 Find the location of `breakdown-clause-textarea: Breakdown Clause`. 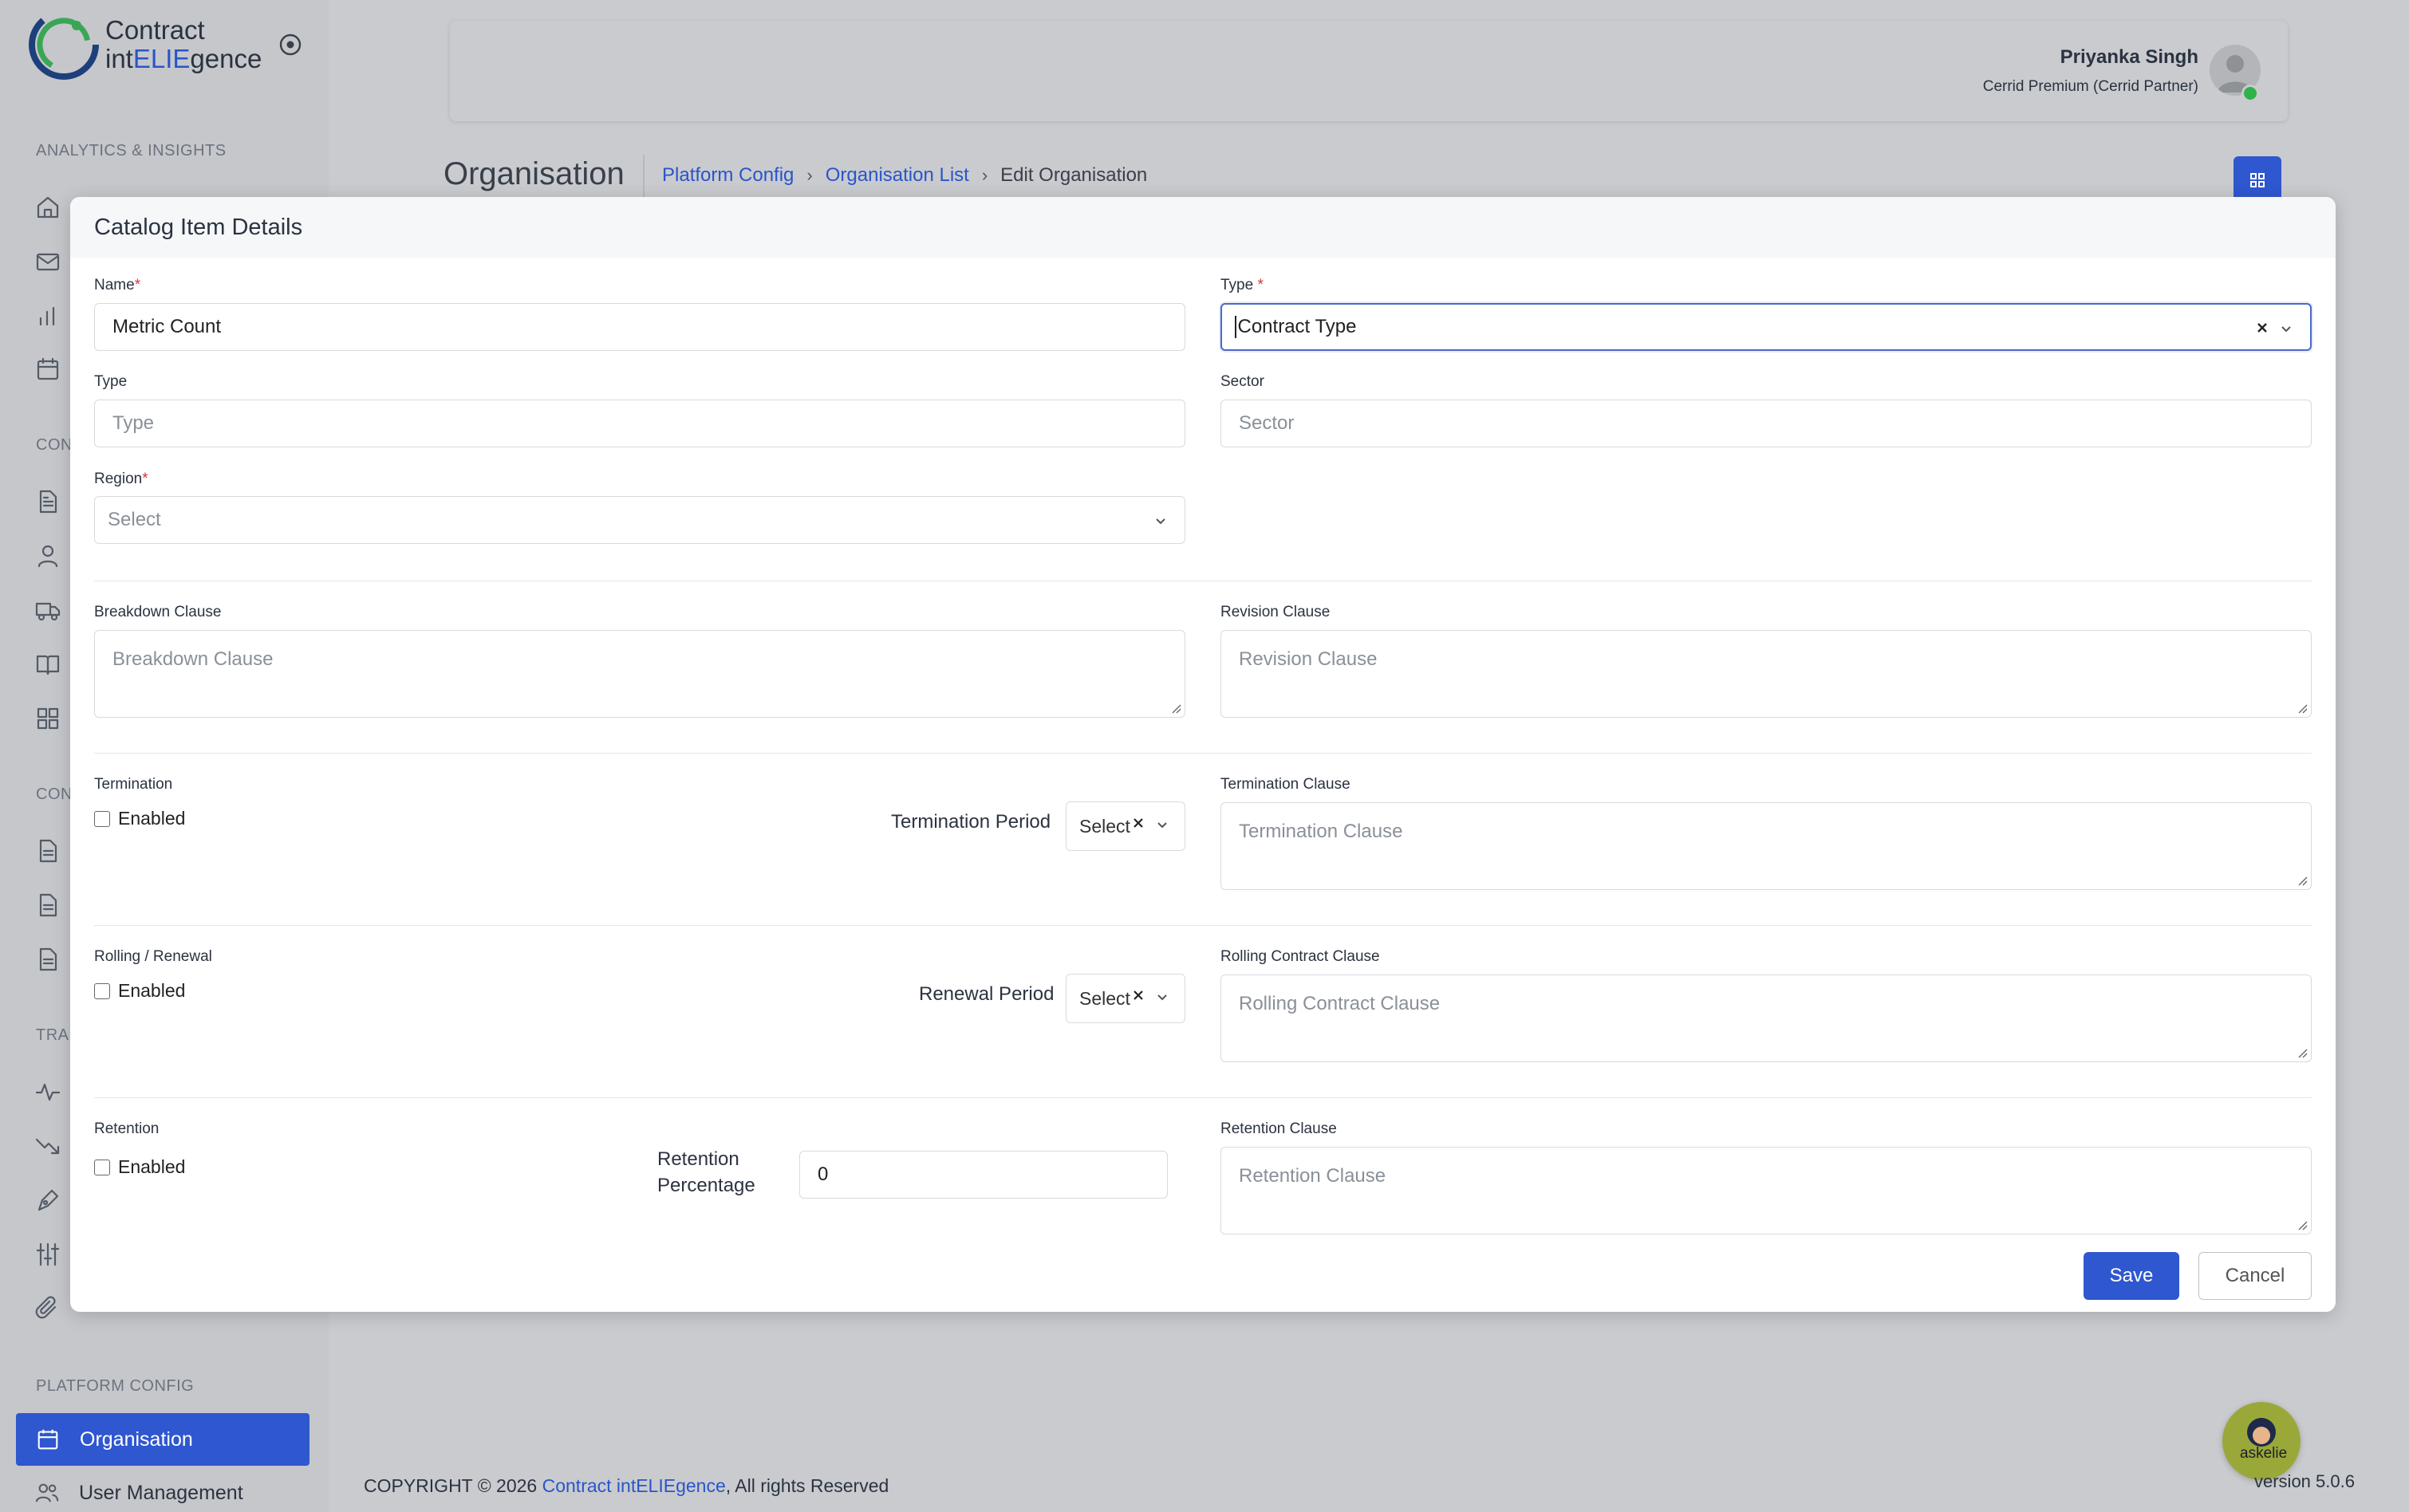

breakdown-clause-textarea: Breakdown Clause is located at coordinates (639, 674).